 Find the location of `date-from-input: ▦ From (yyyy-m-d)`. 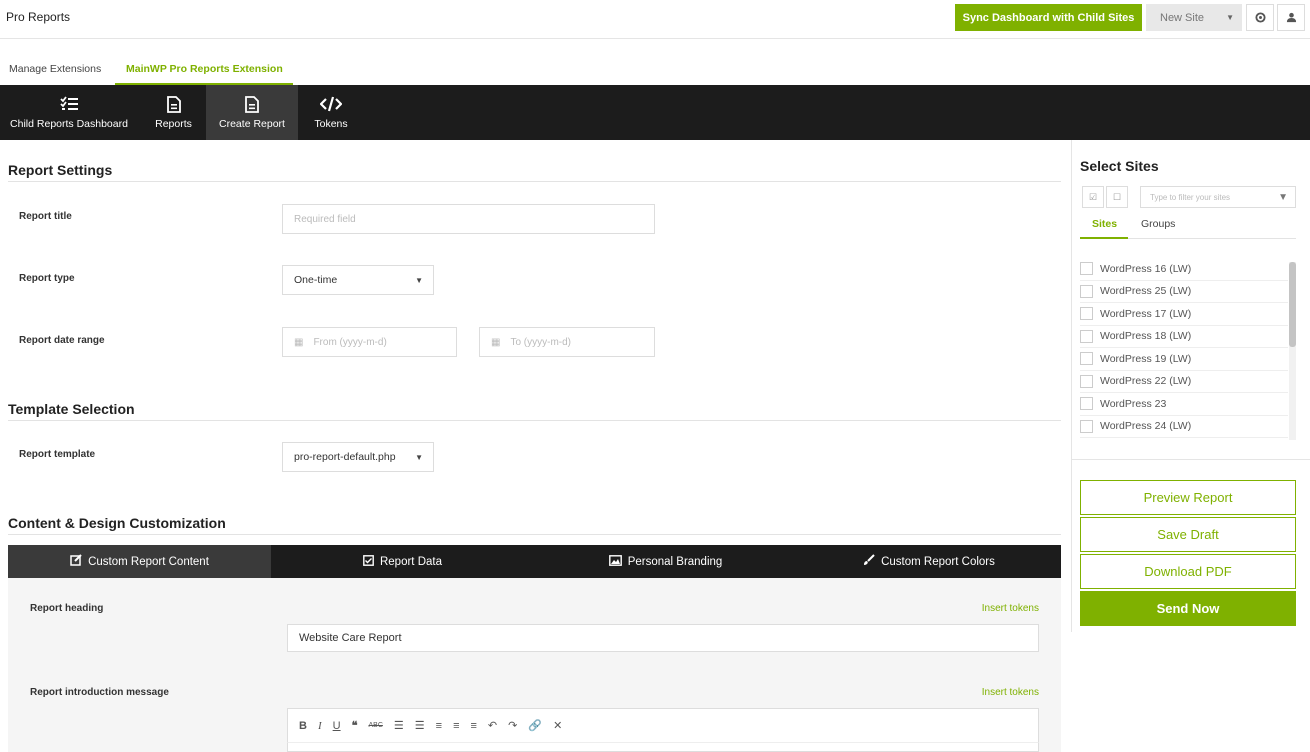

date-from-input: ▦ From (yyyy-m-d) is located at coordinates (369, 342).